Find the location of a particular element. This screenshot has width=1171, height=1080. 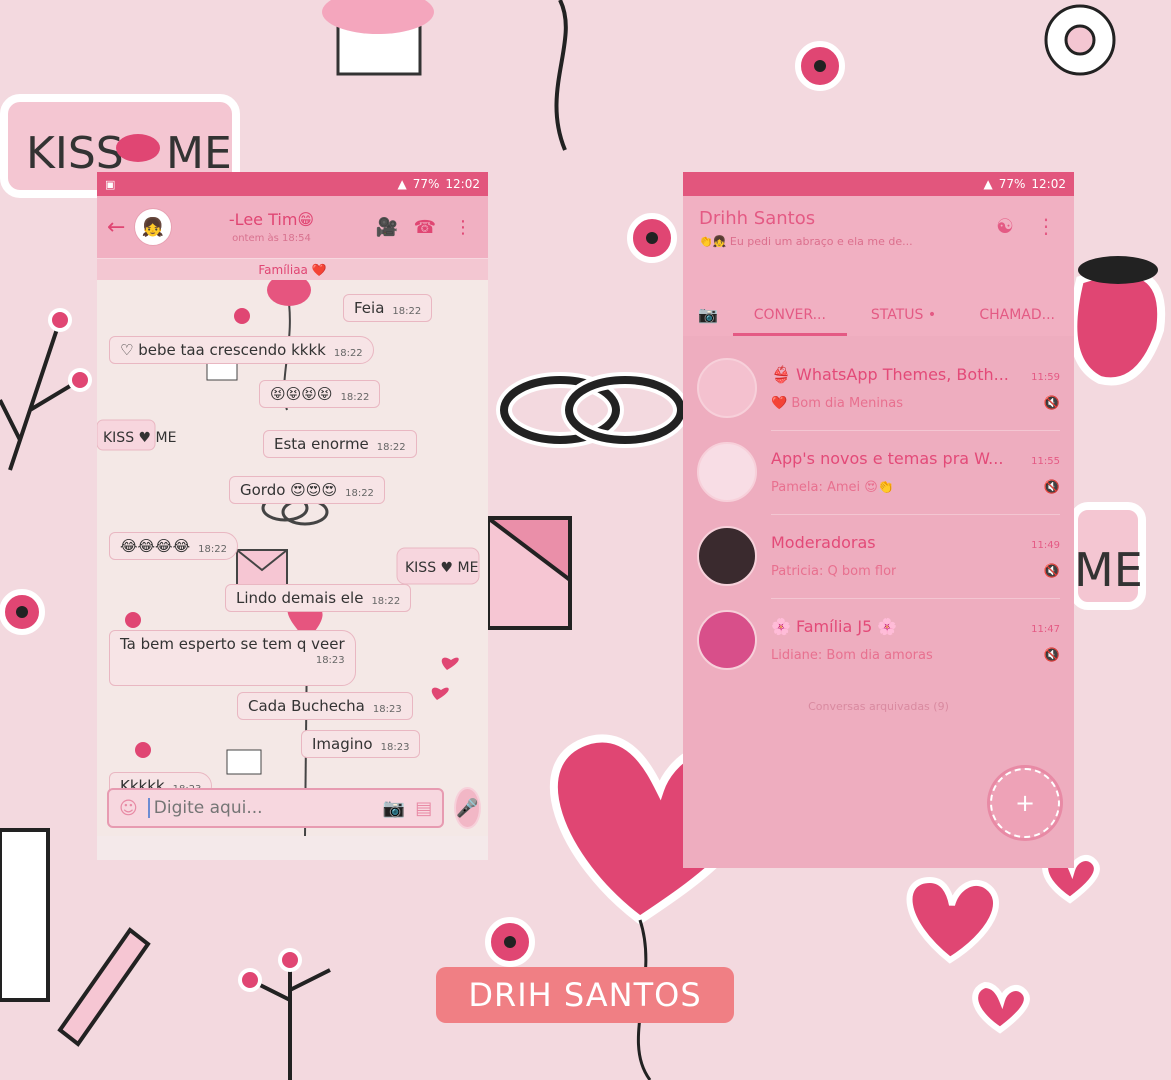

conversation-preview: ❤️ Bom dia Meninas is located at coordinates (837, 403).